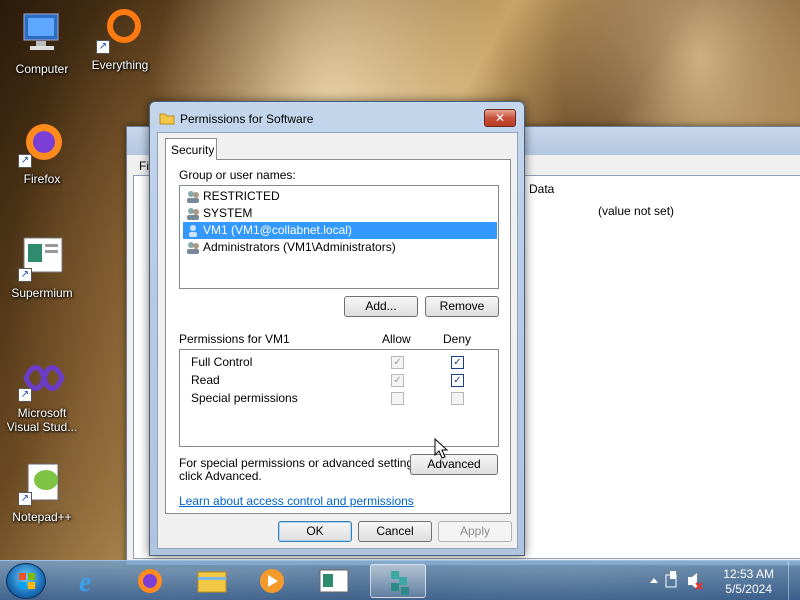  I want to click on desktop-icon-notepadpp: ↗ Notepad++, so click(42, 491).